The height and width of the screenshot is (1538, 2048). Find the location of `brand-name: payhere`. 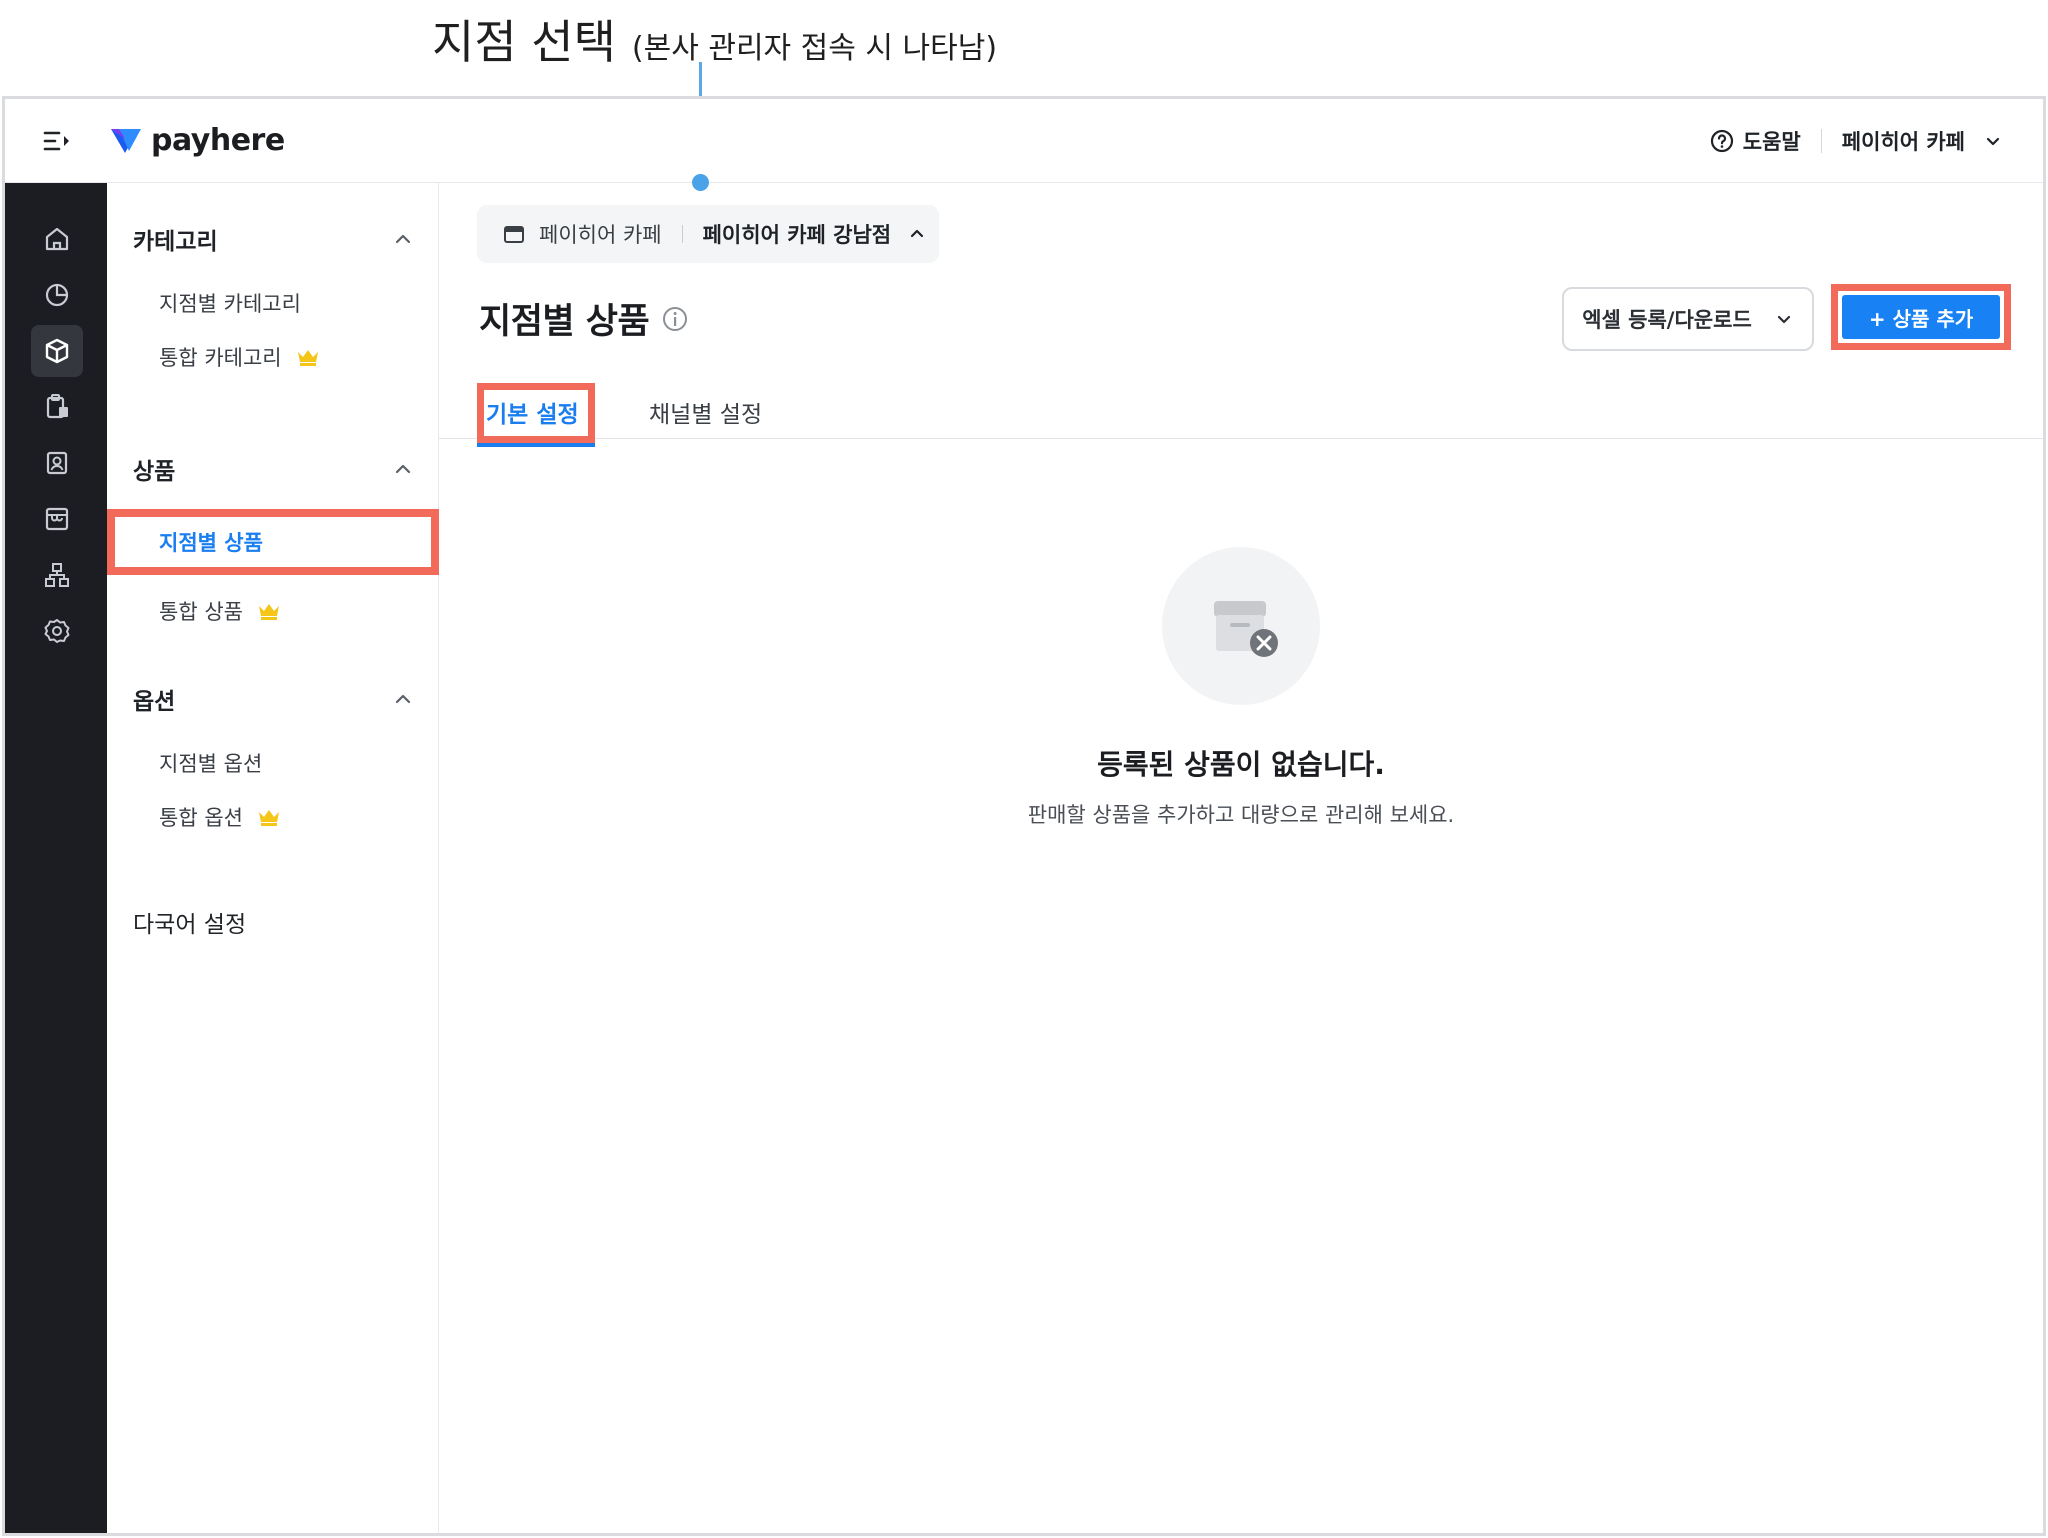

brand-name: payhere is located at coordinates (218, 140).